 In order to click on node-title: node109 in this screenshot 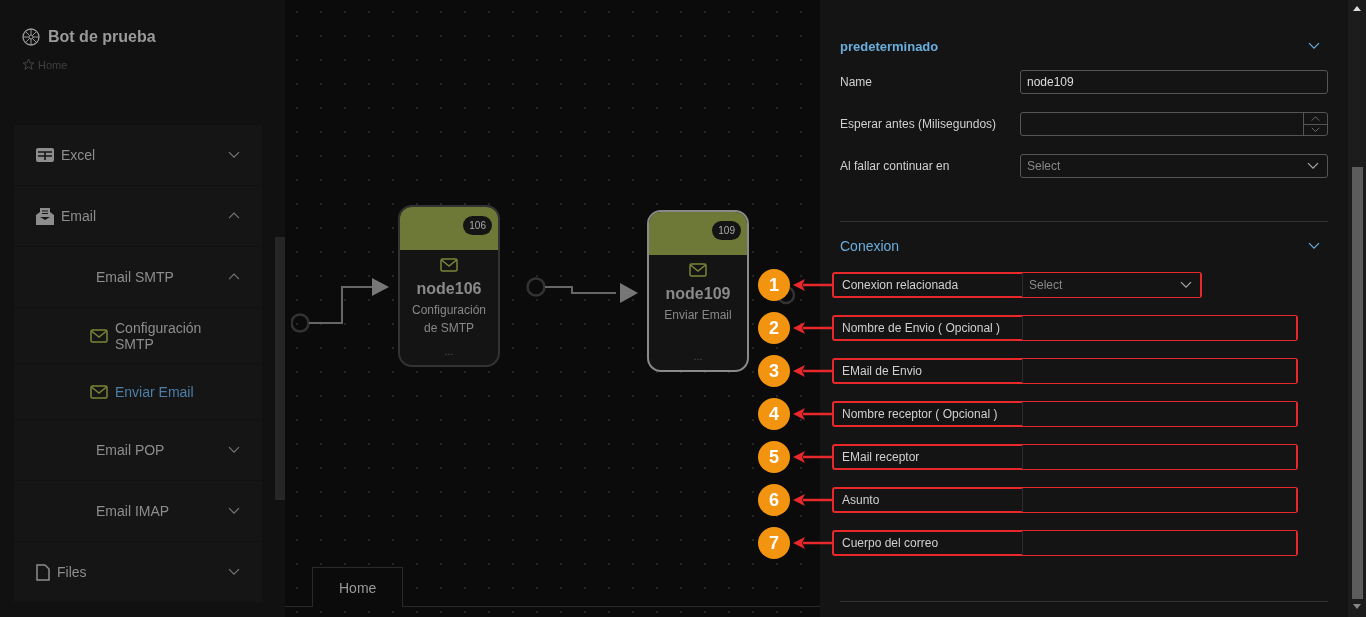, I will do `click(698, 294)`.